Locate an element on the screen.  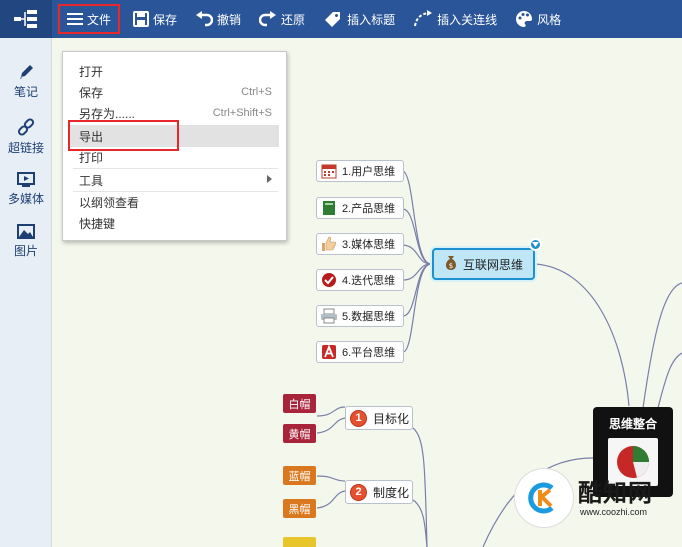
redo-button: 还原 is located at coordinates (282, 19).